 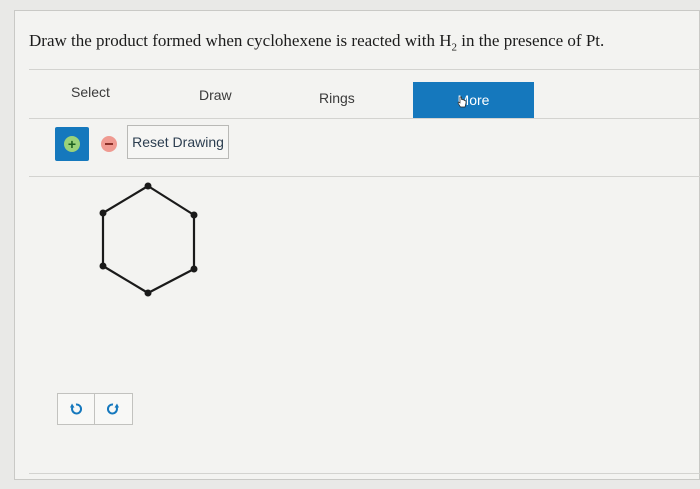 I want to click on cyclohexane-ring, so click(x=148, y=239).